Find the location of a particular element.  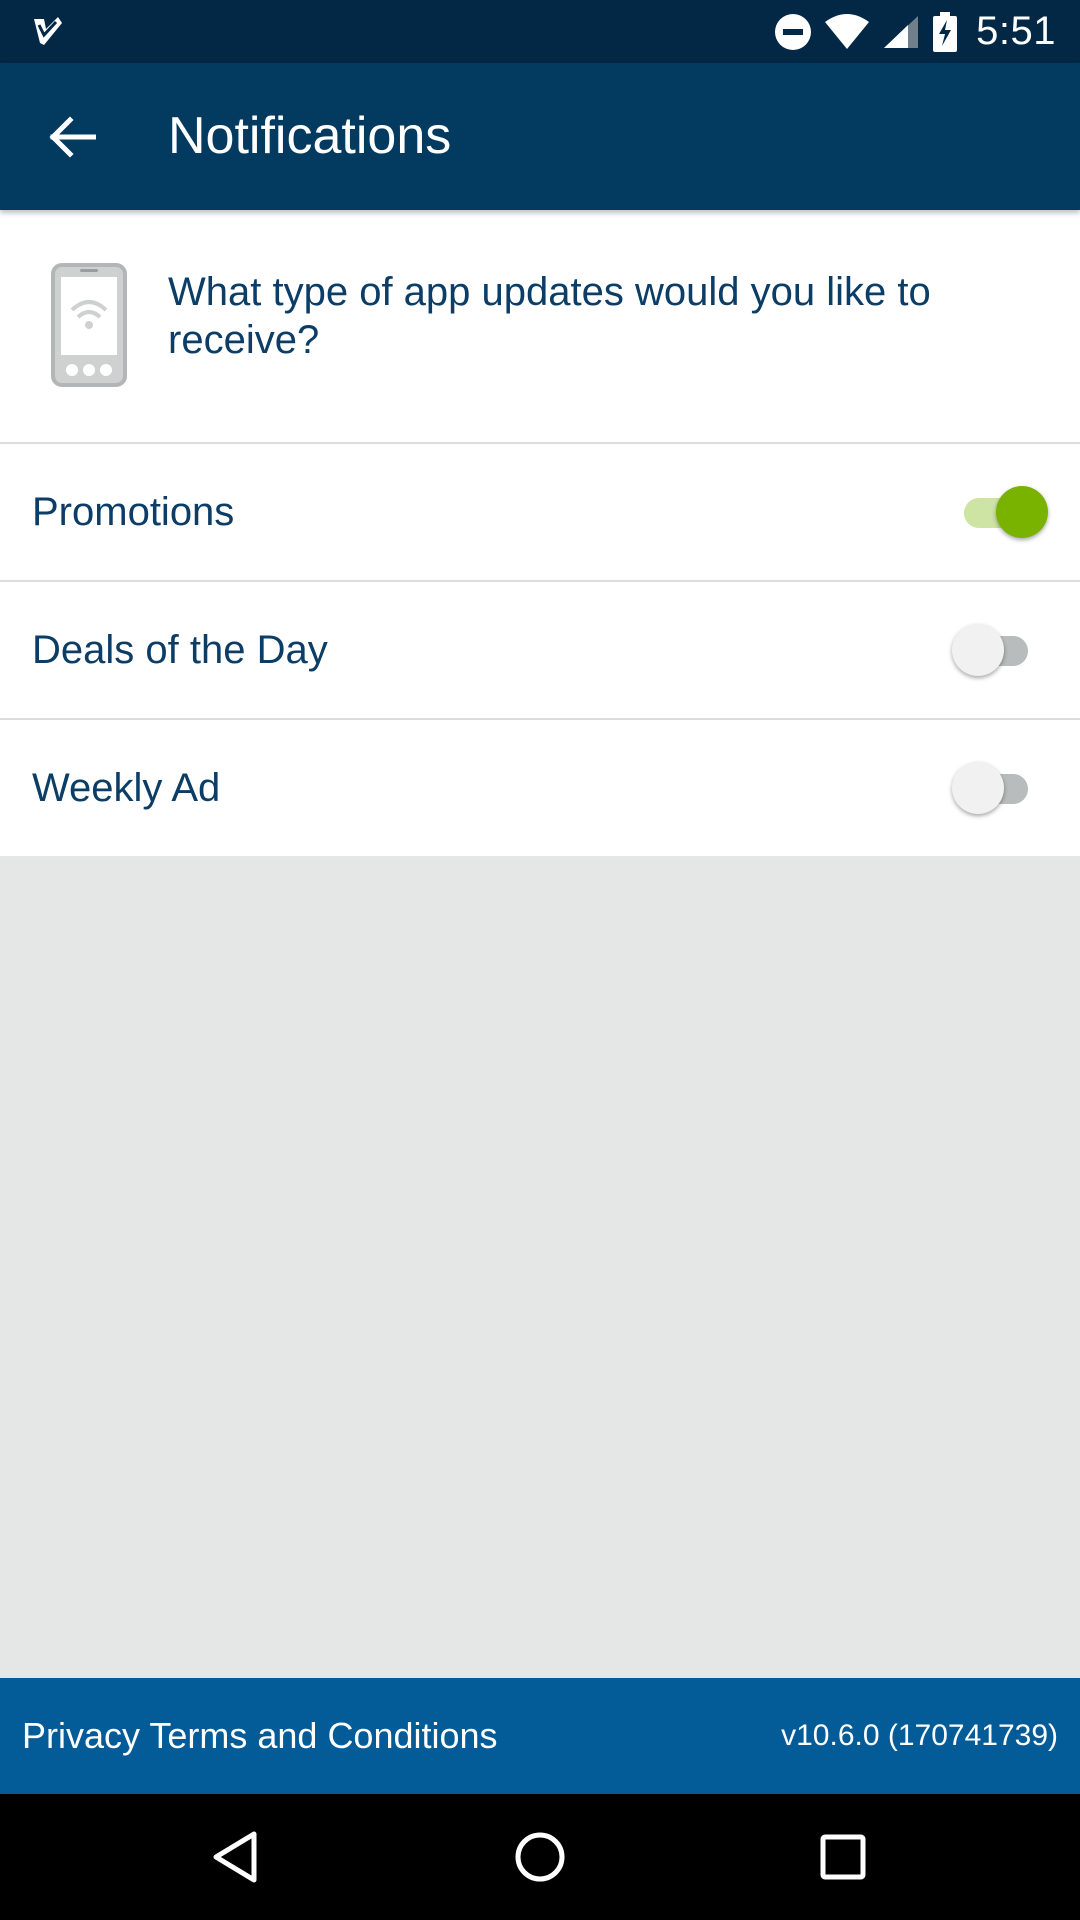

setting-label: Weekly Ad is located at coordinates (126, 788).